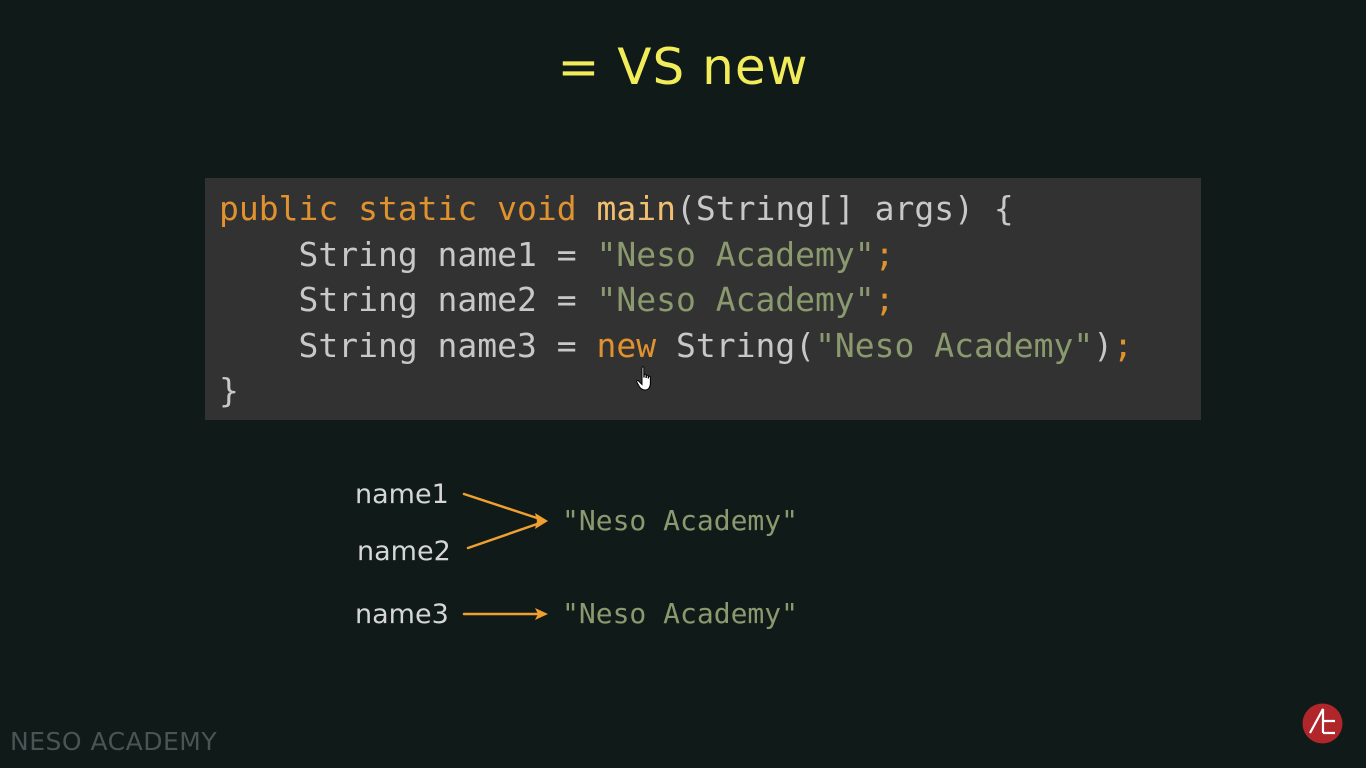 Image resolution: width=1366 pixels, height=768 pixels. What do you see at coordinates (229, 390) in the screenshot?
I see `code-closing-brace: }` at bounding box center [229, 390].